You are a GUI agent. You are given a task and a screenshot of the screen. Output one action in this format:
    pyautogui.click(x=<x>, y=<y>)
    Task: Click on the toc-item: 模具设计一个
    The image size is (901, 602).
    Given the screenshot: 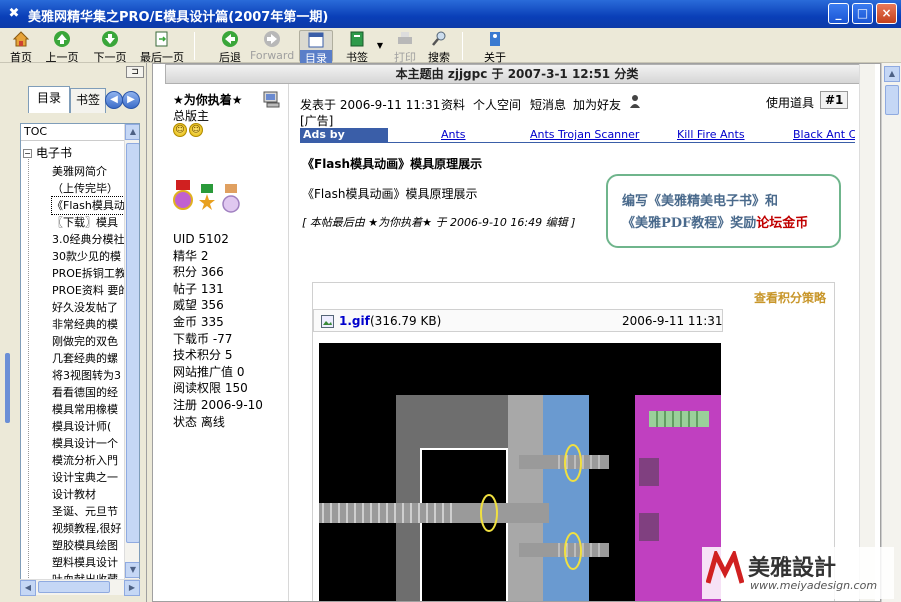 What is the action you would take?
    pyautogui.click(x=88, y=443)
    